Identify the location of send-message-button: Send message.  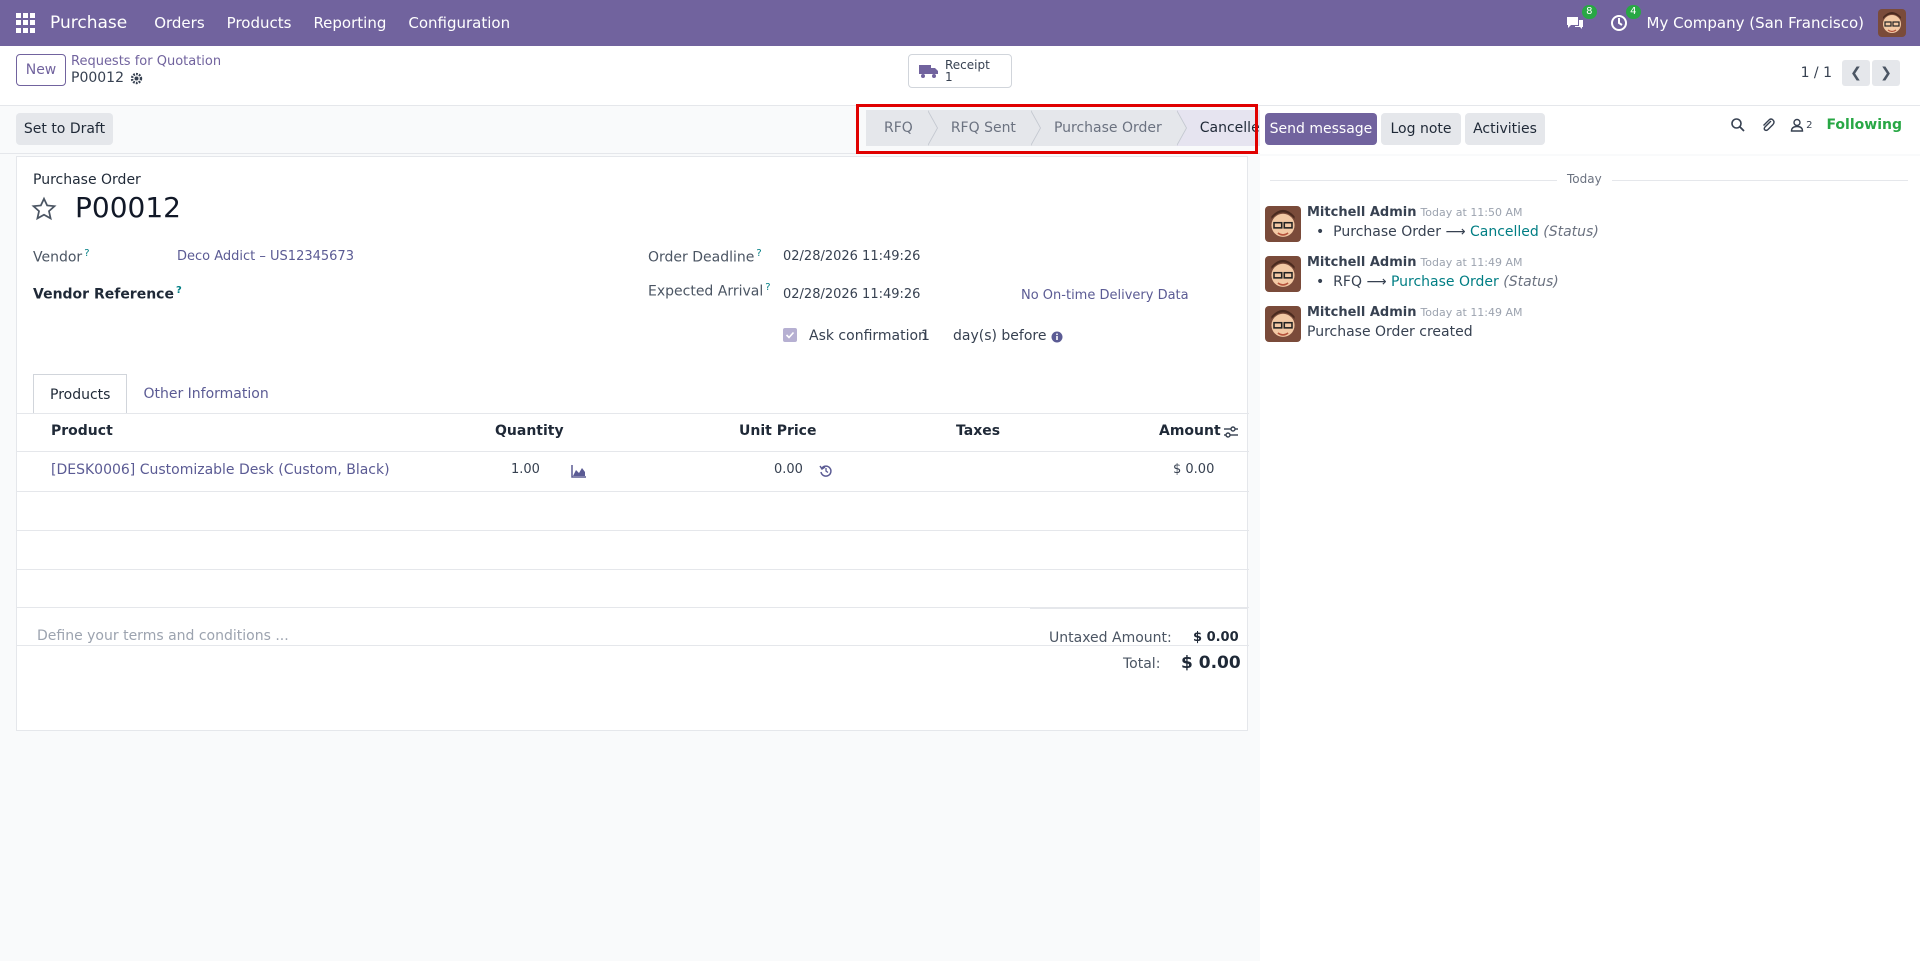
(1321, 129).